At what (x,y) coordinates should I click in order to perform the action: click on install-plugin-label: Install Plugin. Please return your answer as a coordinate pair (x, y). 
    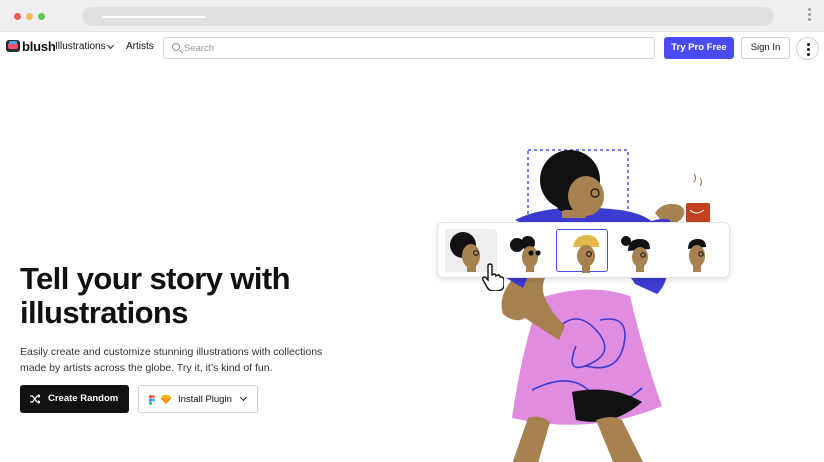
    Looking at the image, I should click on (205, 399).